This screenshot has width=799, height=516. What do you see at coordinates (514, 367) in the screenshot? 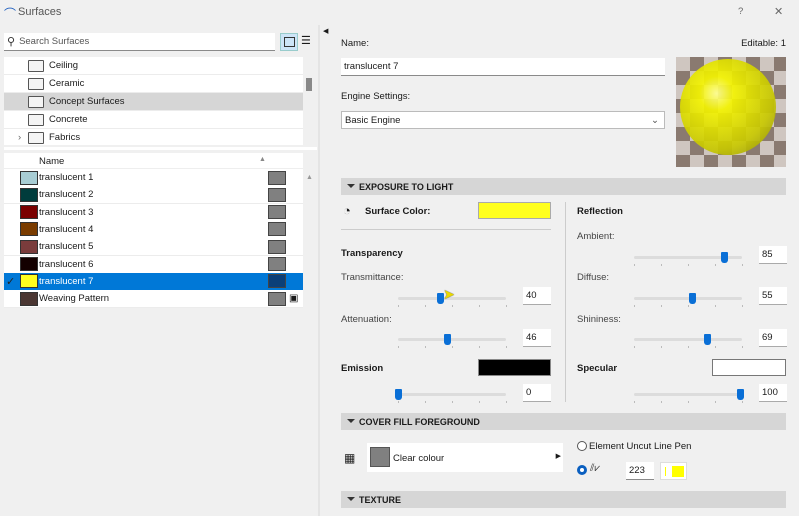
I see `emission-color-swatch` at bounding box center [514, 367].